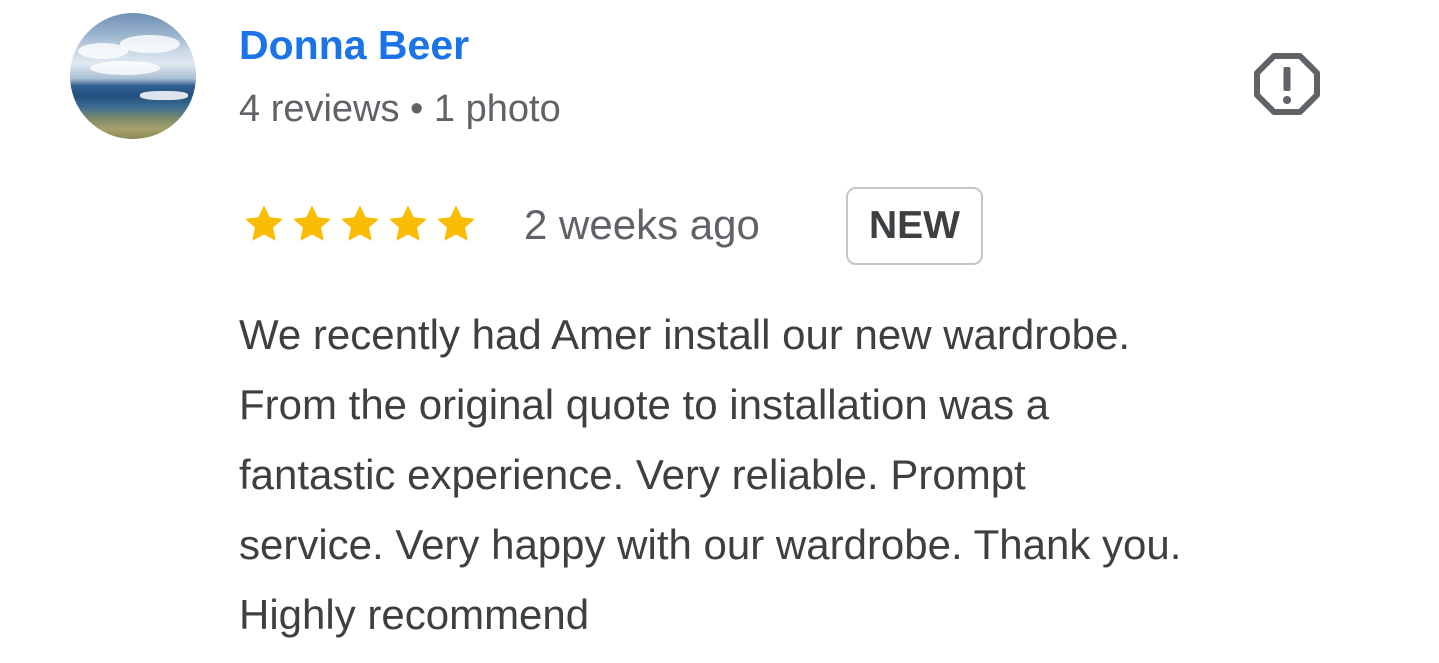 The width and height of the screenshot is (1439, 663). I want to click on report-button, so click(1287, 84).